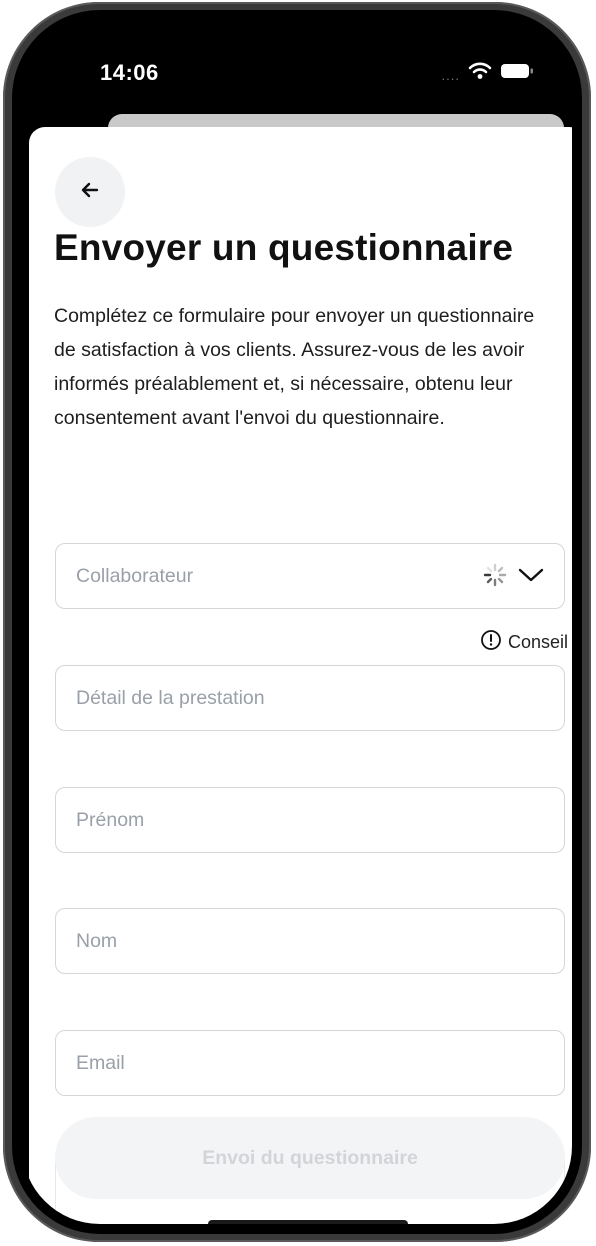  I want to click on email-field: Email, so click(310, 1063).